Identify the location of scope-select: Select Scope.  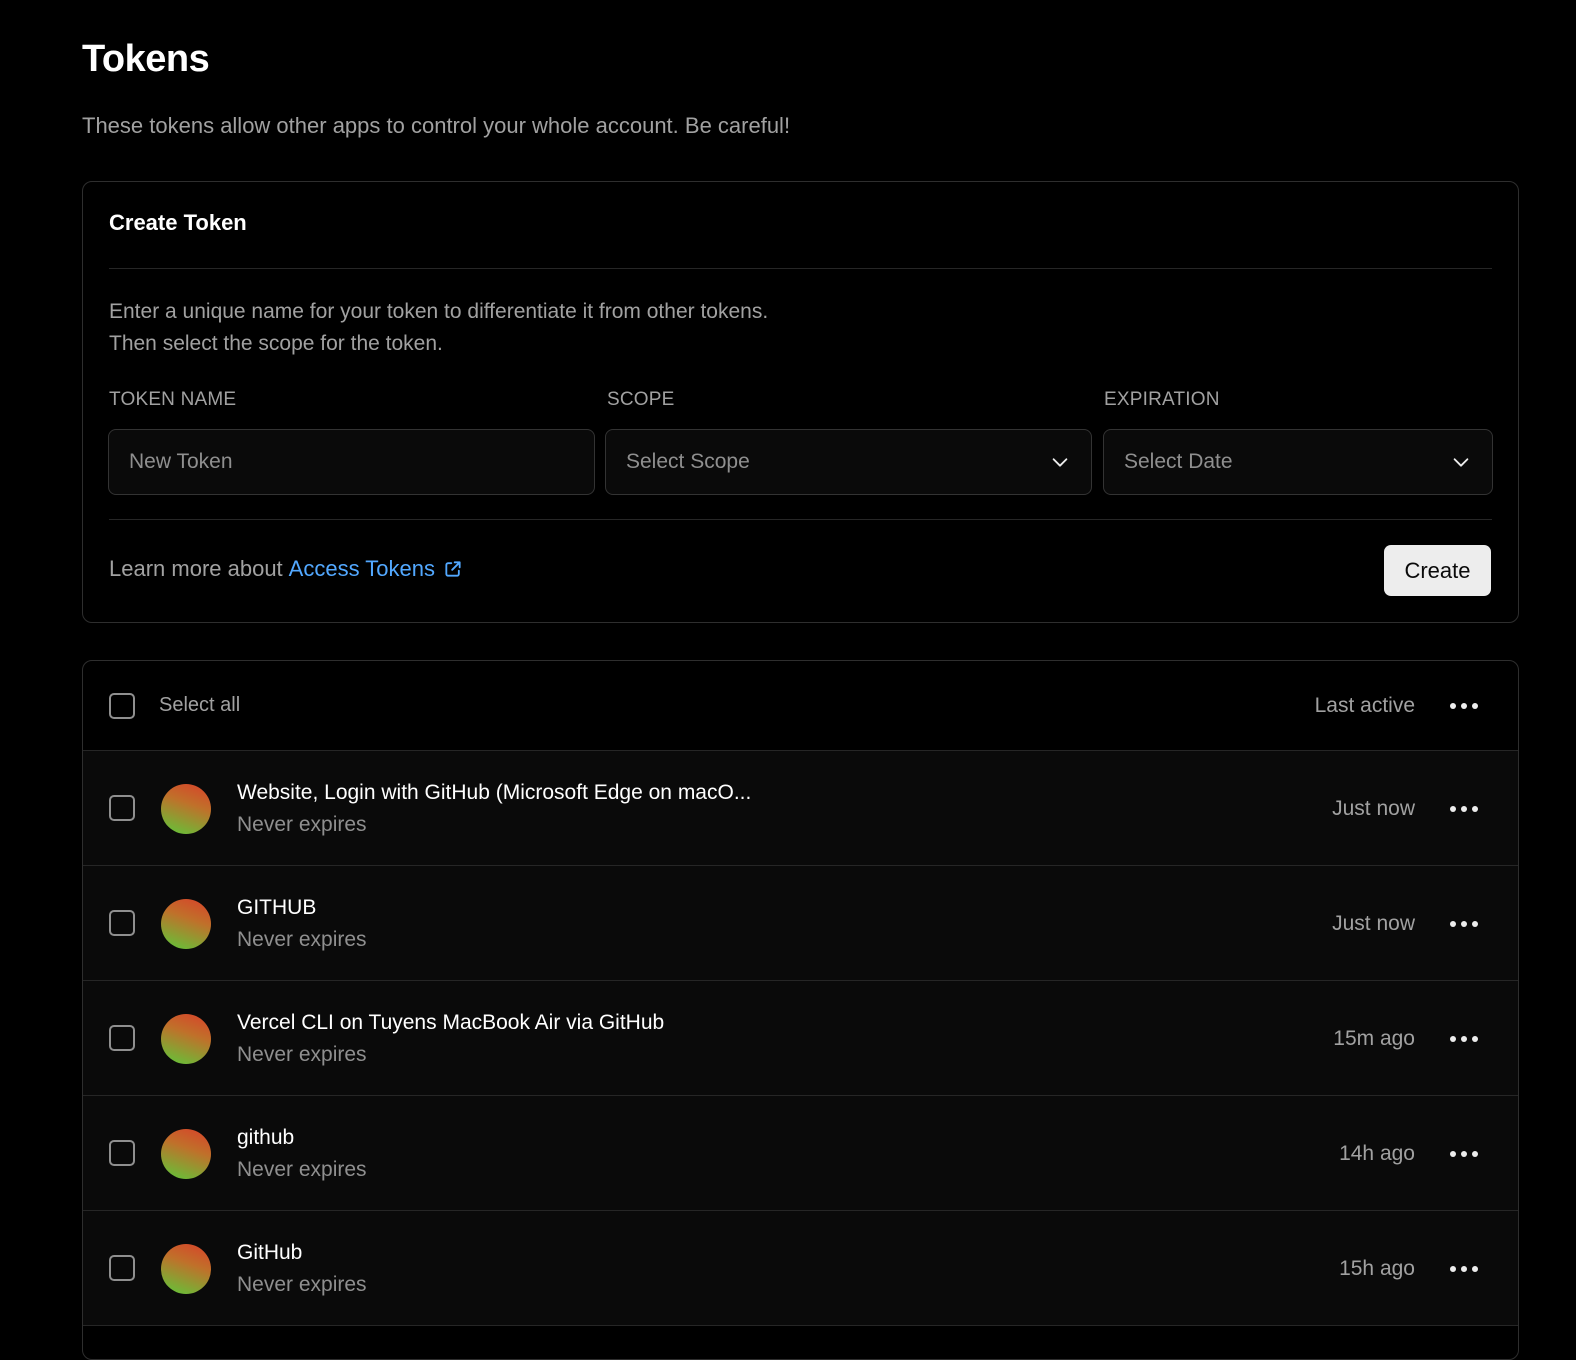
(848, 462).